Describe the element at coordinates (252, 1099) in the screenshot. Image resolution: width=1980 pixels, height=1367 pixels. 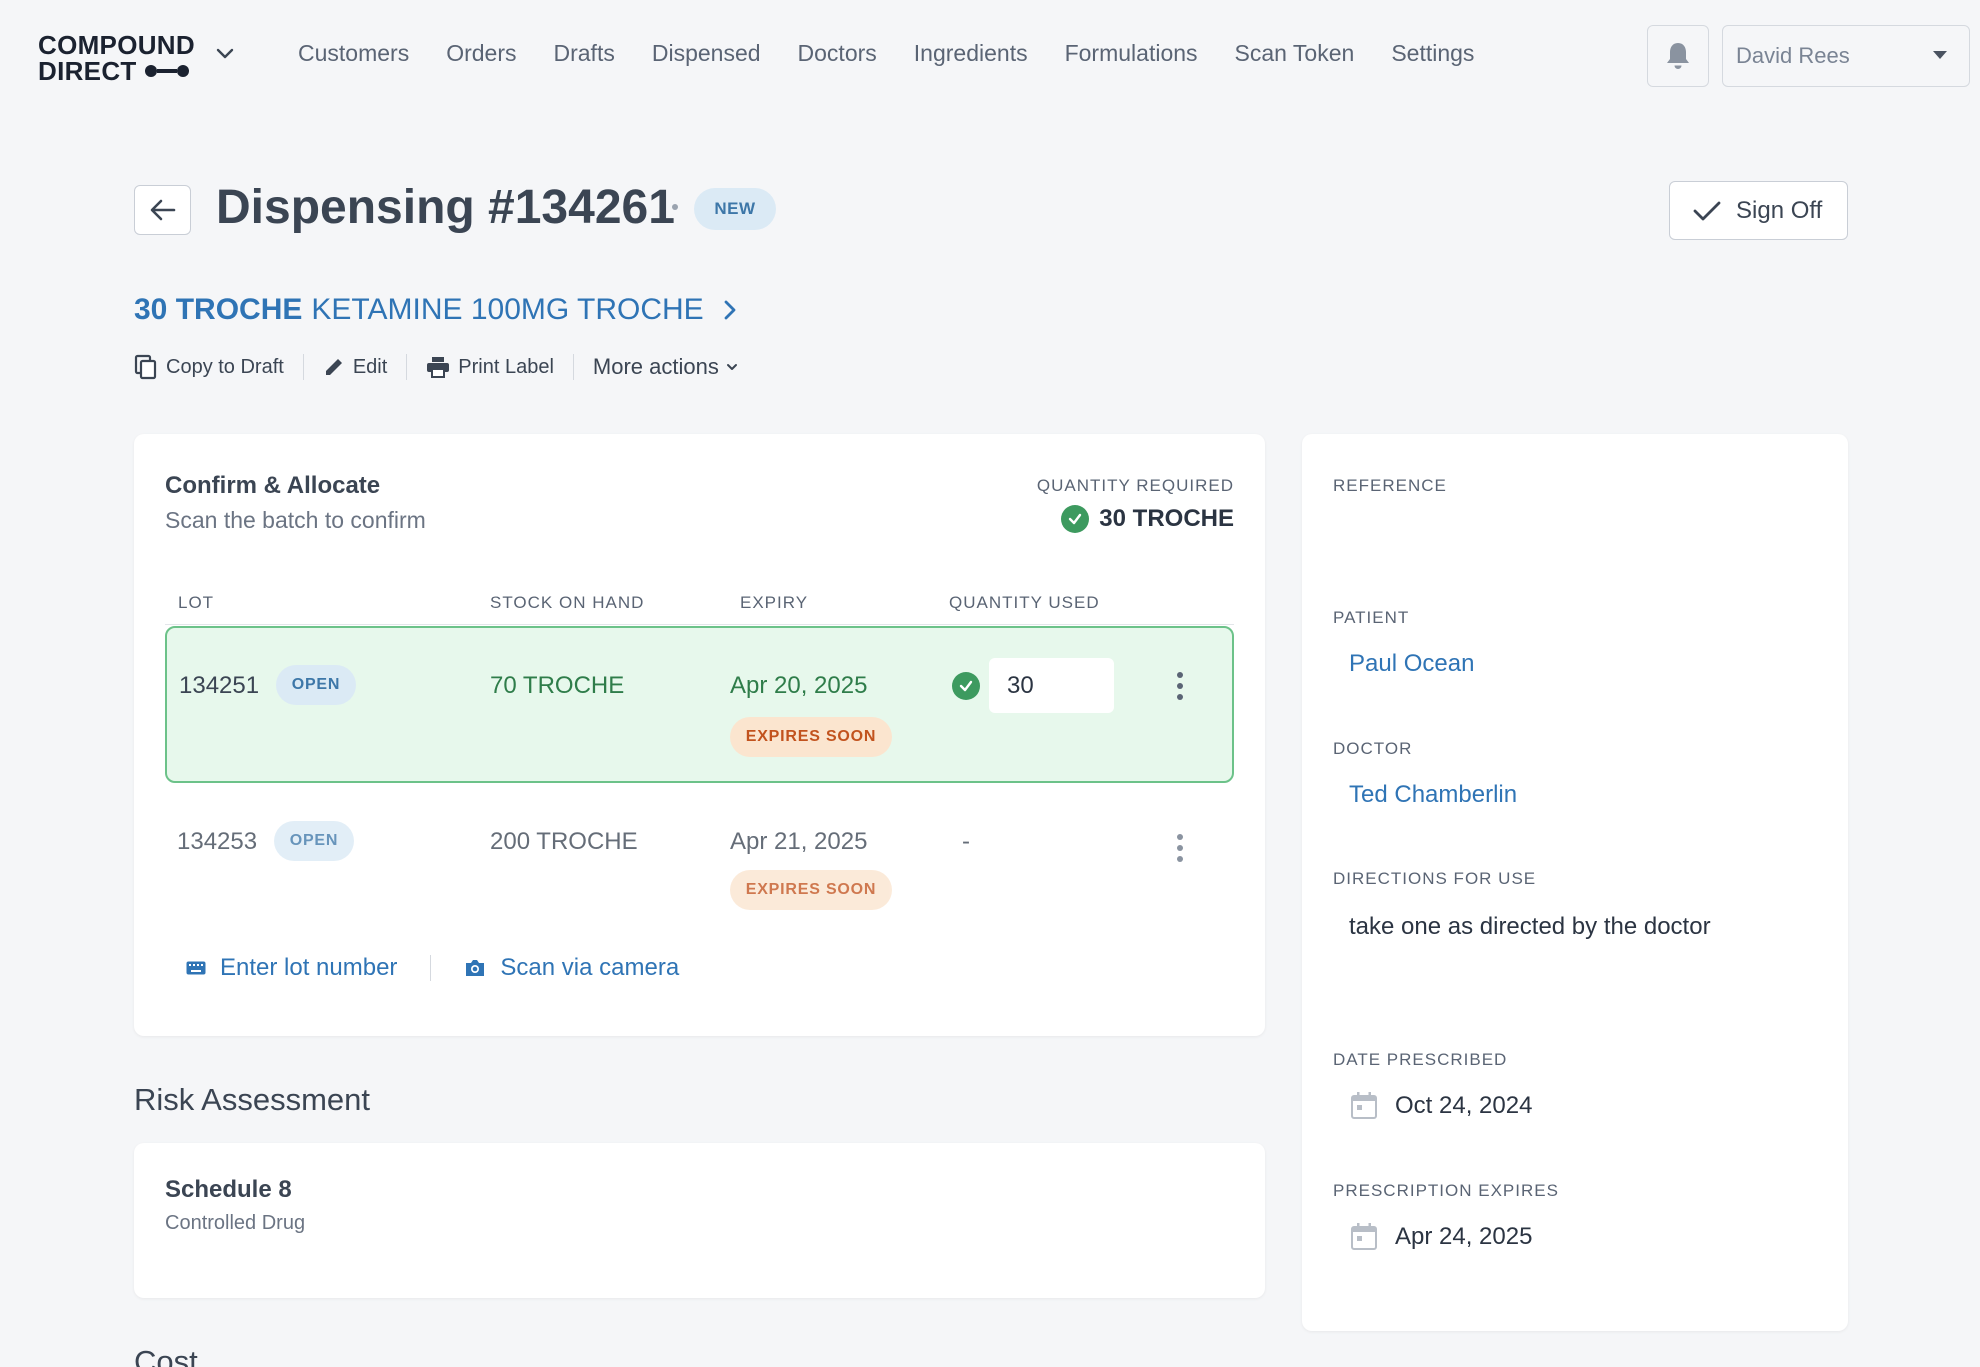
I see `risk-assessment-heading: Risk Assessment` at that location.